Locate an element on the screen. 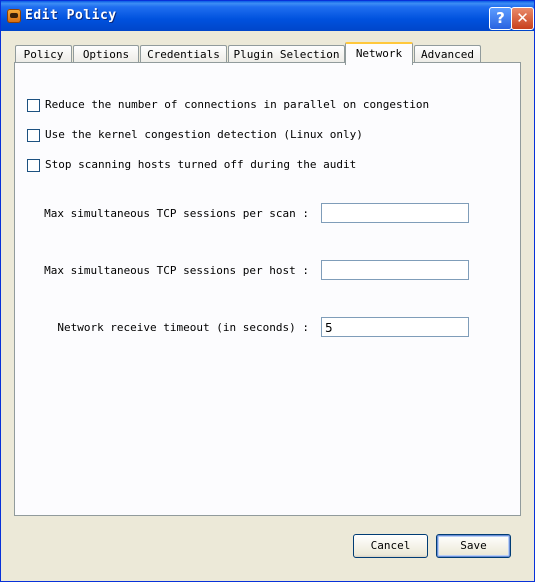 This screenshot has height=582, width=535. save-button: Save is located at coordinates (473, 546).